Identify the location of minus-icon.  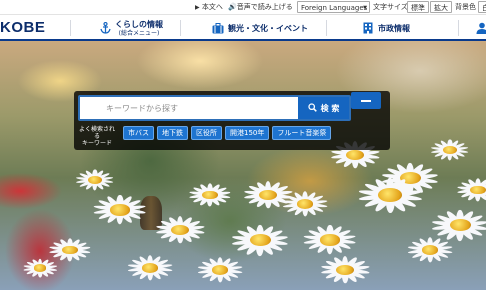
(366, 100).